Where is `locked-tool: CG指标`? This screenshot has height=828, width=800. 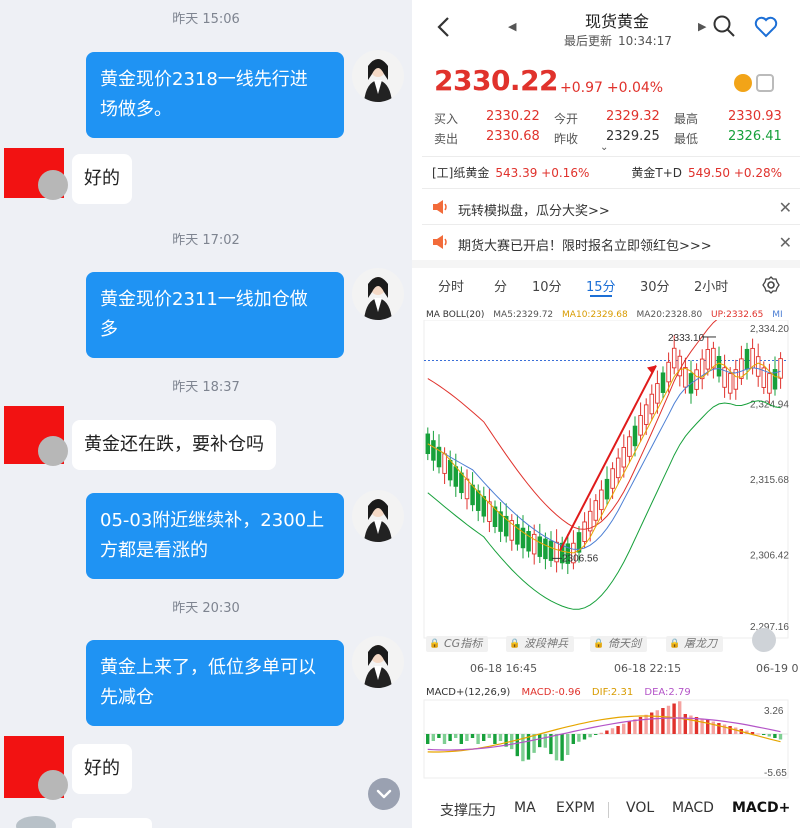
locked-tool: CG指标 is located at coordinates (457, 644).